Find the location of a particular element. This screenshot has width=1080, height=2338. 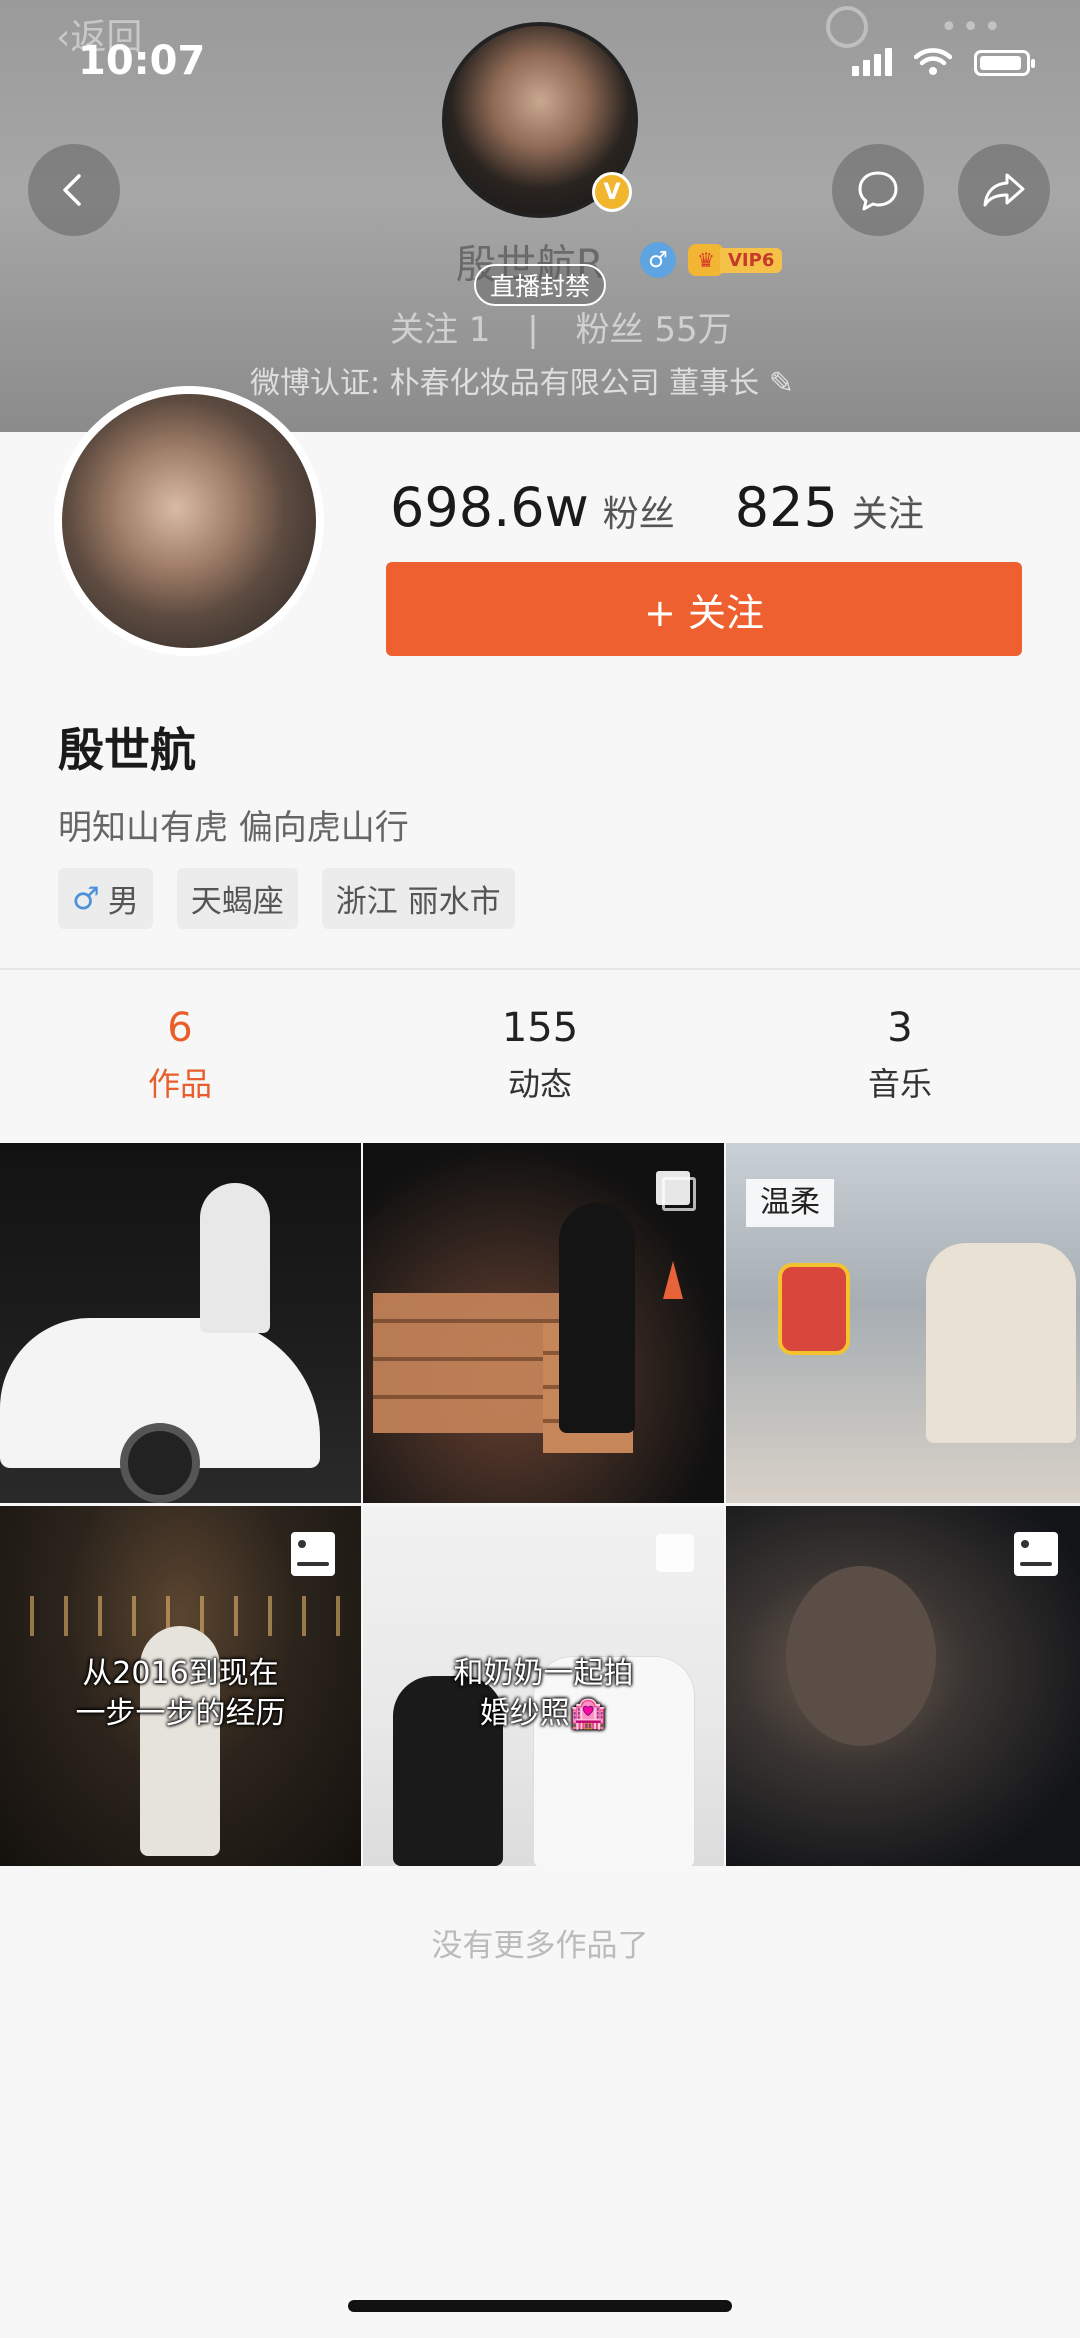

more-icon: ••• is located at coordinates (973, 27).